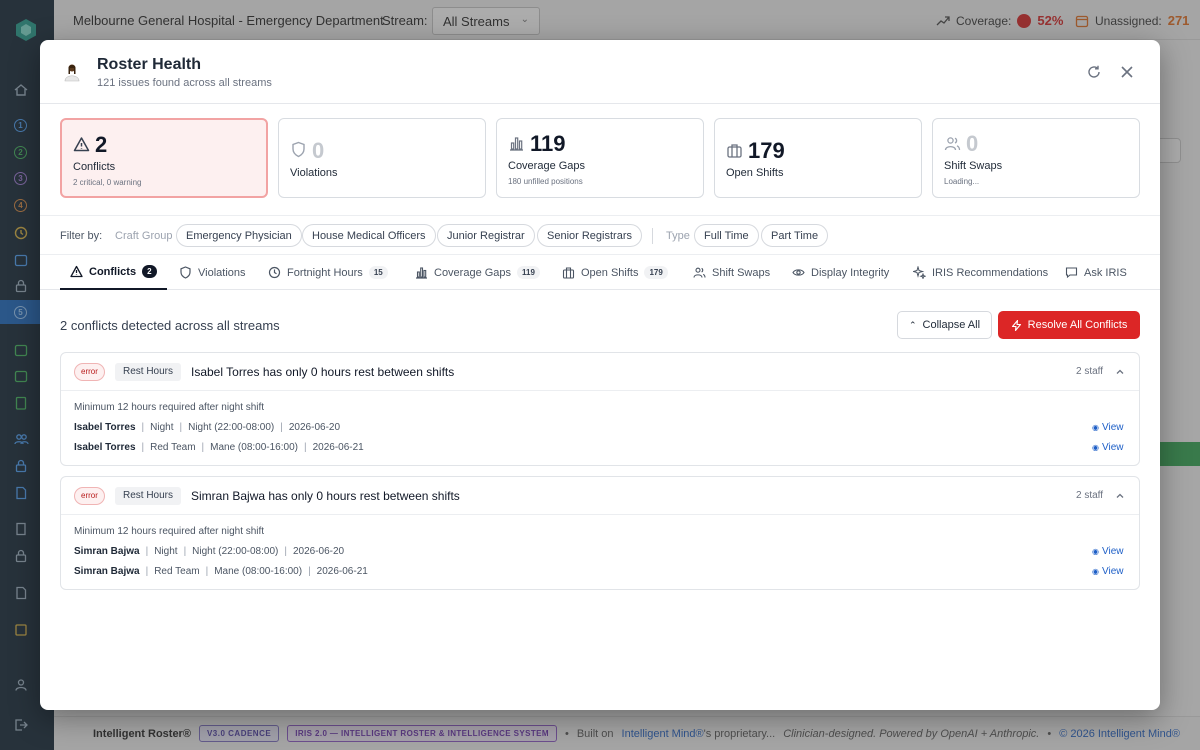  Describe the element at coordinates (318, 551) in the screenshot. I see `date: 2026-06-20` at that location.